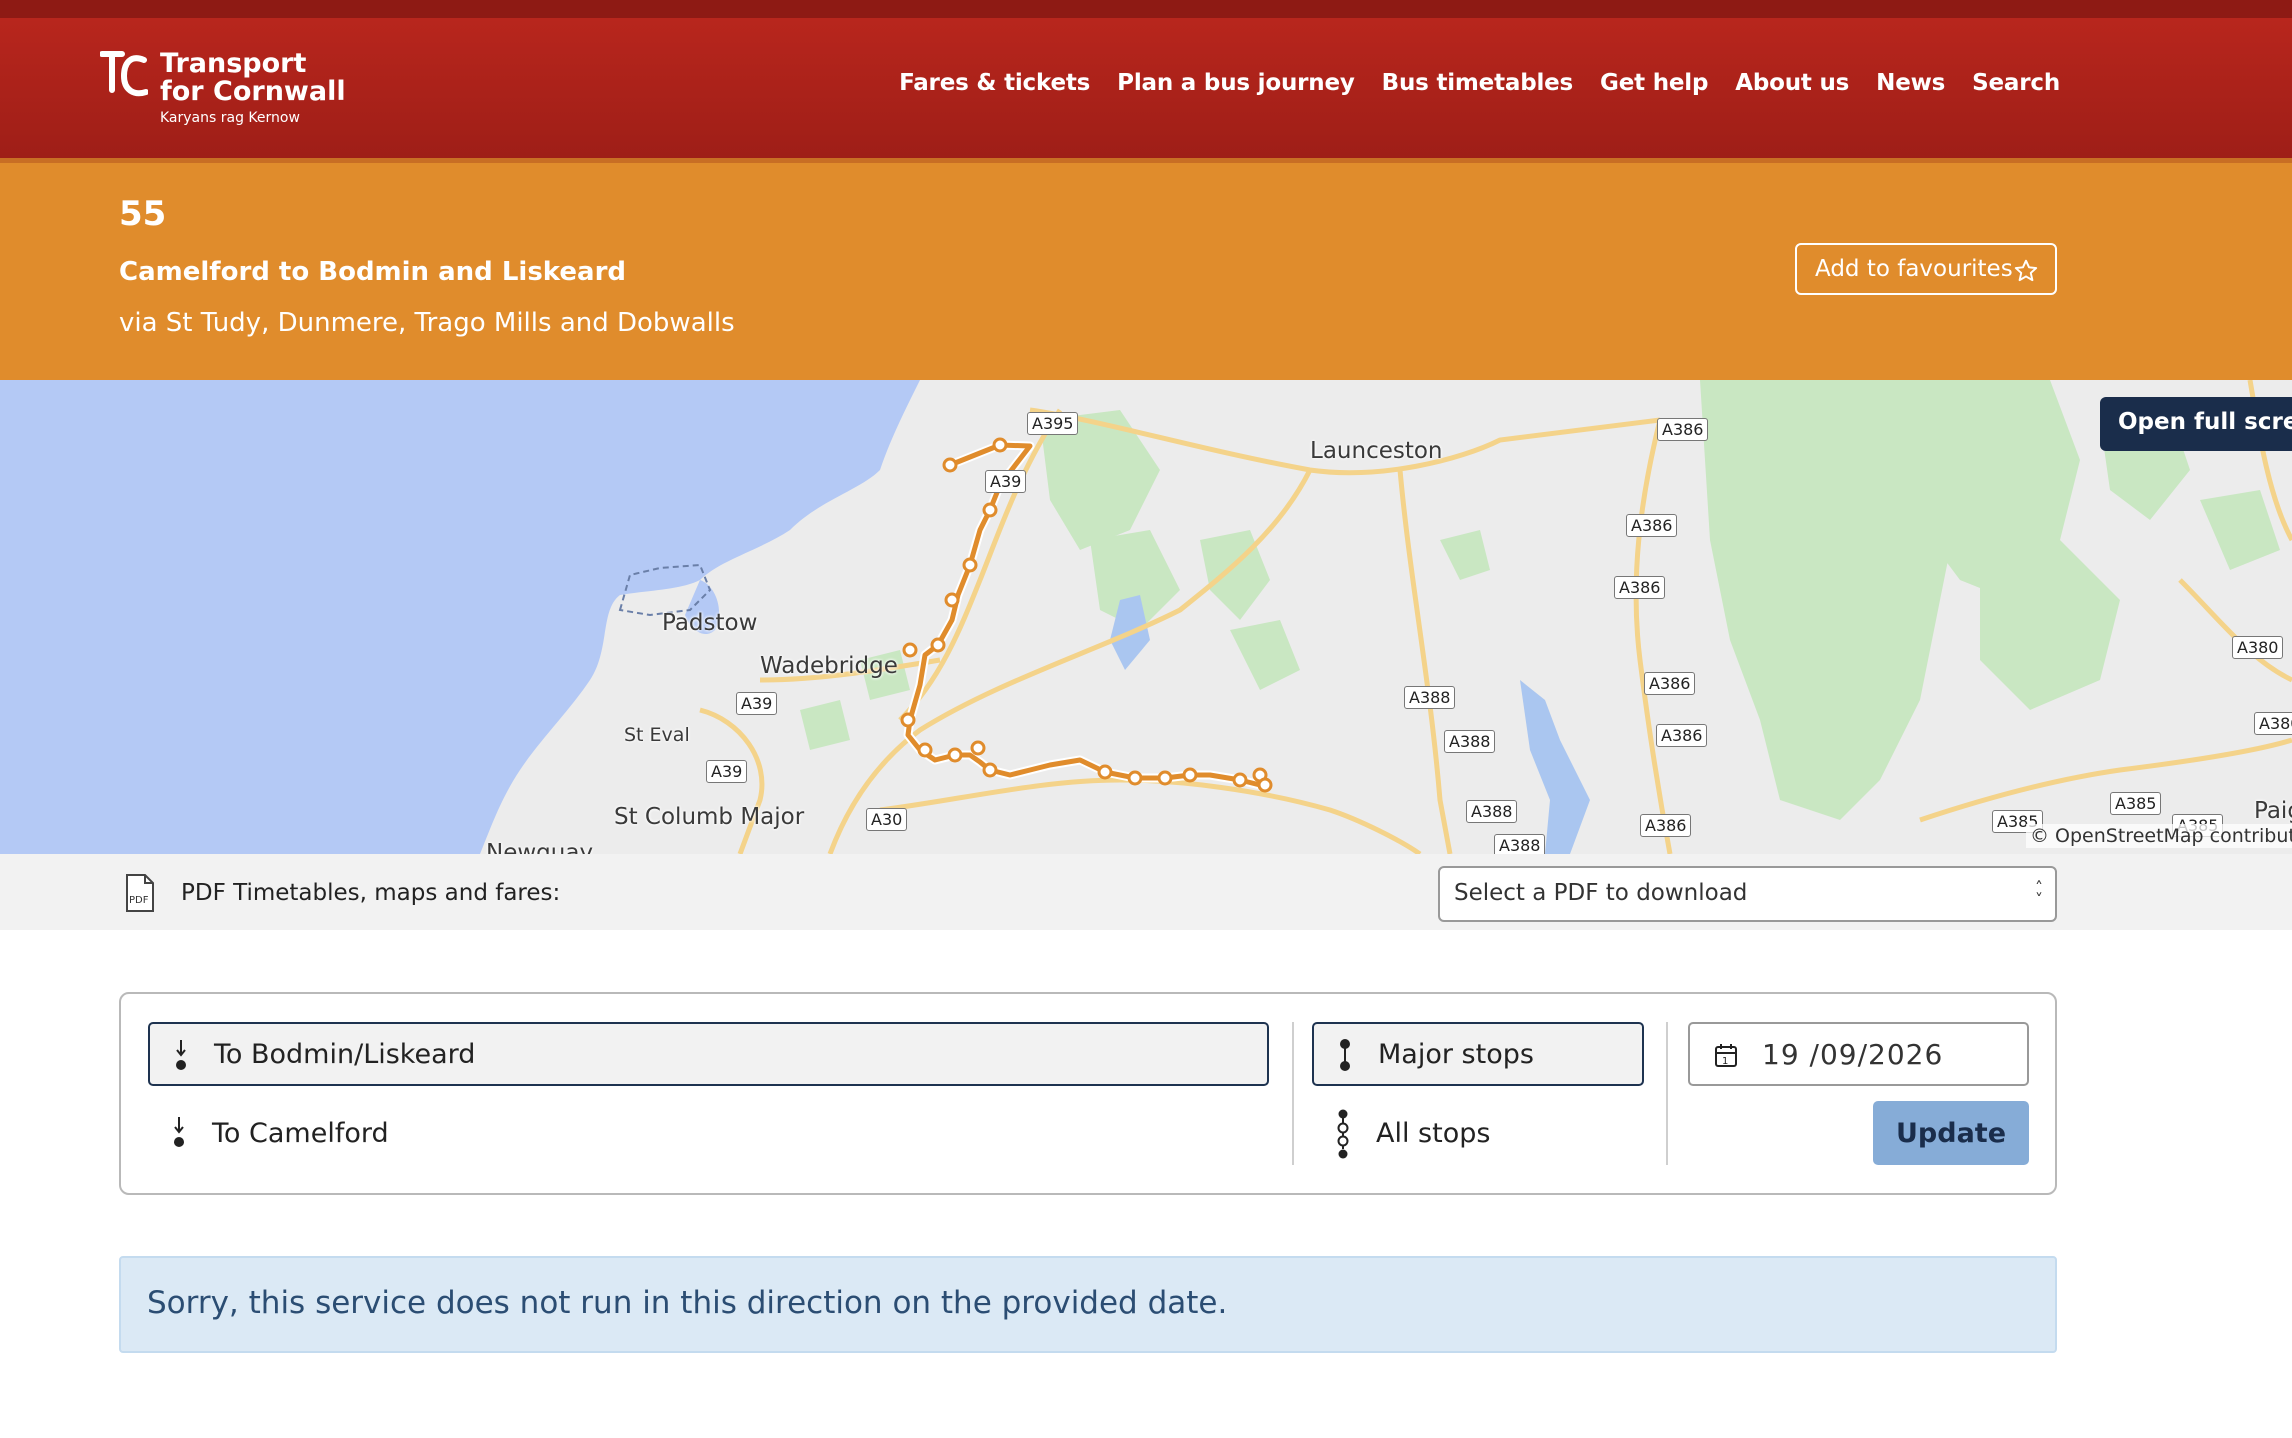 The height and width of the screenshot is (1438, 2292). I want to click on nav-about-us: About us, so click(1792, 83).